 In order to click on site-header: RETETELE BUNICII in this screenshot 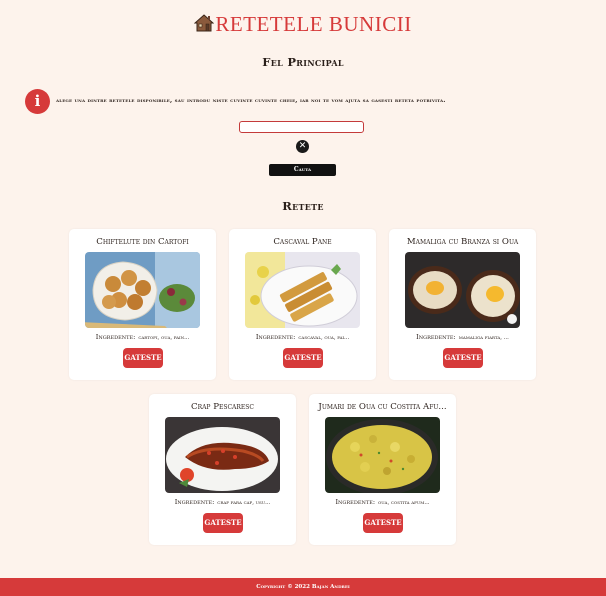, I will do `click(303, 24)`.